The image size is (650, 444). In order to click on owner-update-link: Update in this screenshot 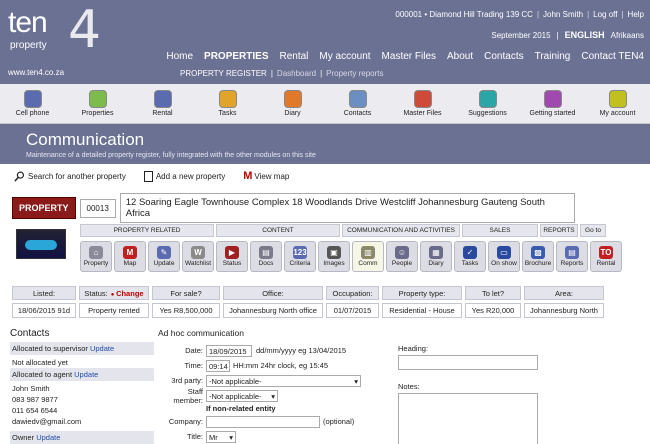, I will do `click(48, 437)`.